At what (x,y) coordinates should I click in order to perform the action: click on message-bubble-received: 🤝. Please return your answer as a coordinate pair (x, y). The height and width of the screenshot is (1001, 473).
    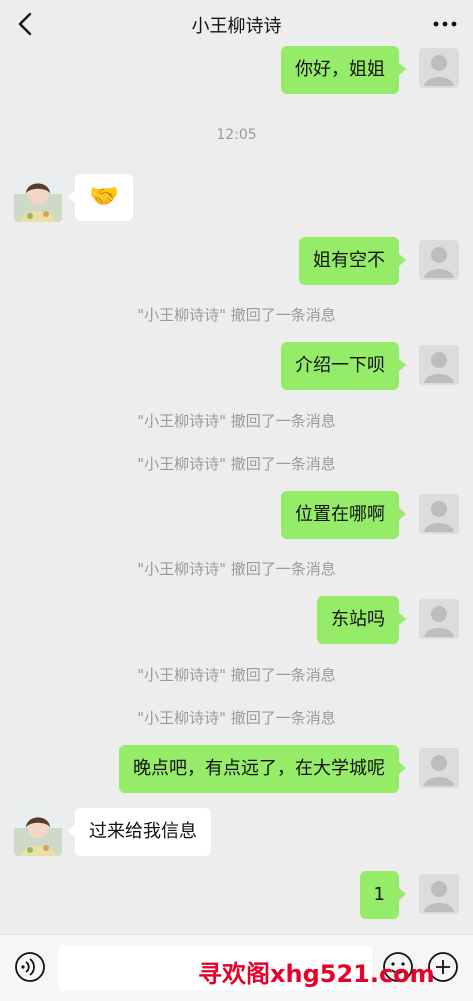
    Looking at the image, I should click on (100, 197).